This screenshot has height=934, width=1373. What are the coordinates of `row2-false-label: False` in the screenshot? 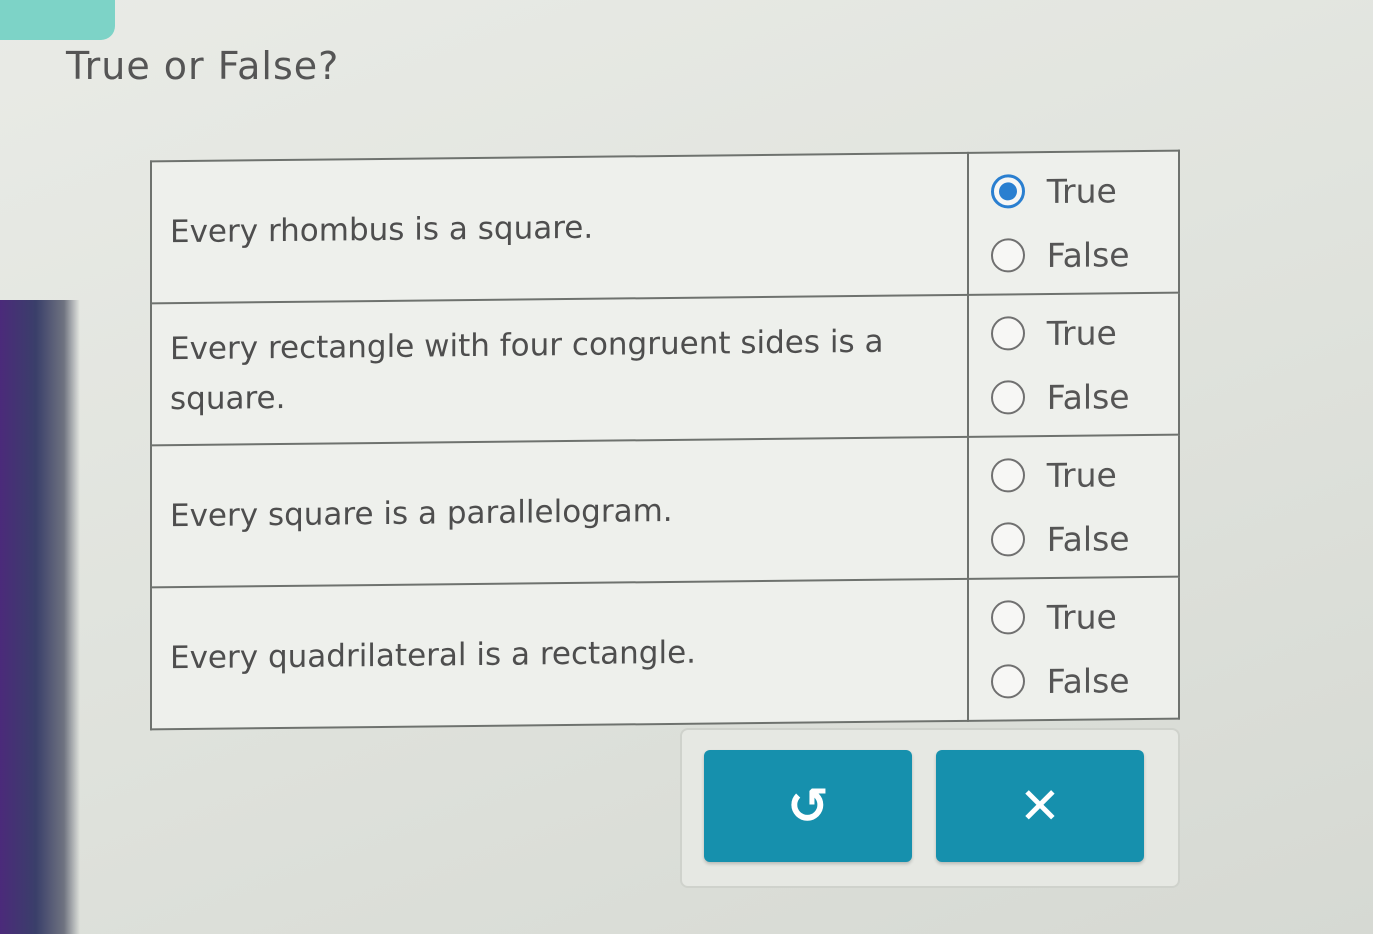 It's located at (1088, 396).